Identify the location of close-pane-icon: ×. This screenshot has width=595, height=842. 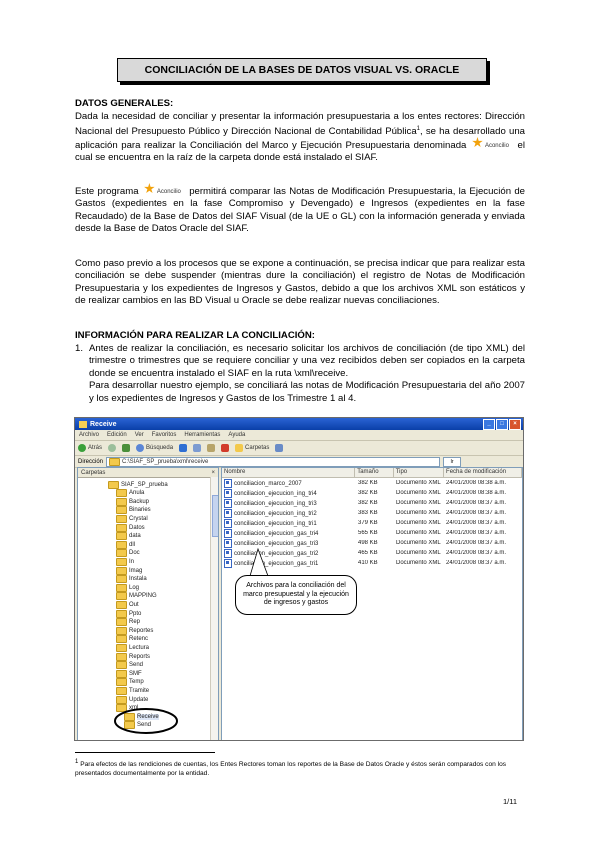
(213, 473).